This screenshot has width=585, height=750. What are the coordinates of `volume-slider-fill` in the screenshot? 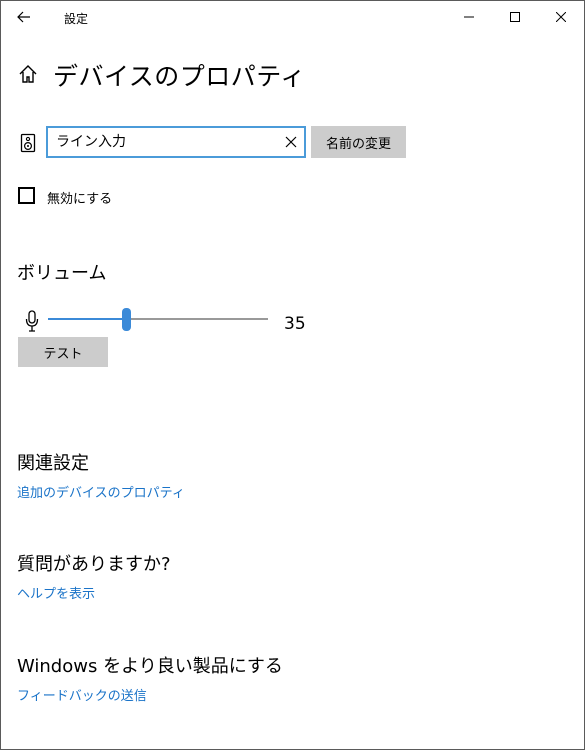 It's located at (85, 319).